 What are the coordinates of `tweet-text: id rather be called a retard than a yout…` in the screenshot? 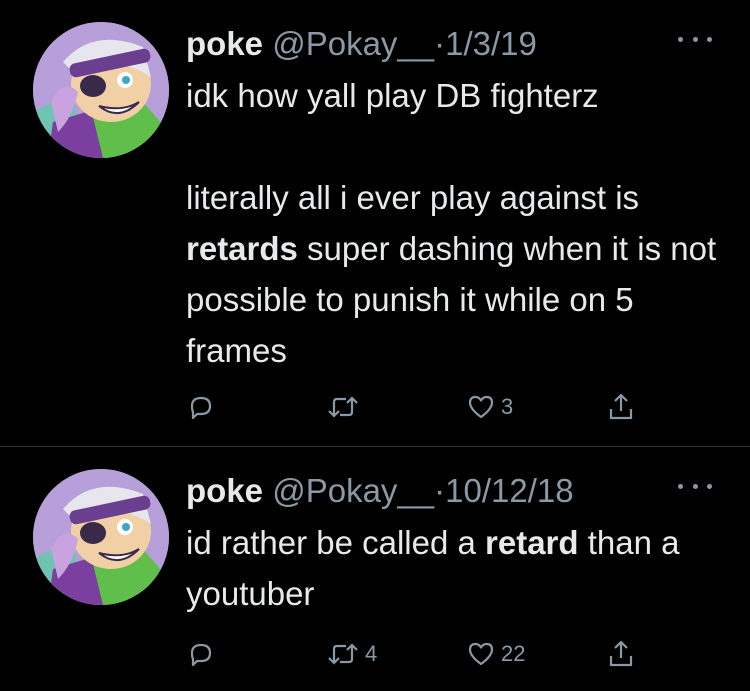 It's located at (456, 568).